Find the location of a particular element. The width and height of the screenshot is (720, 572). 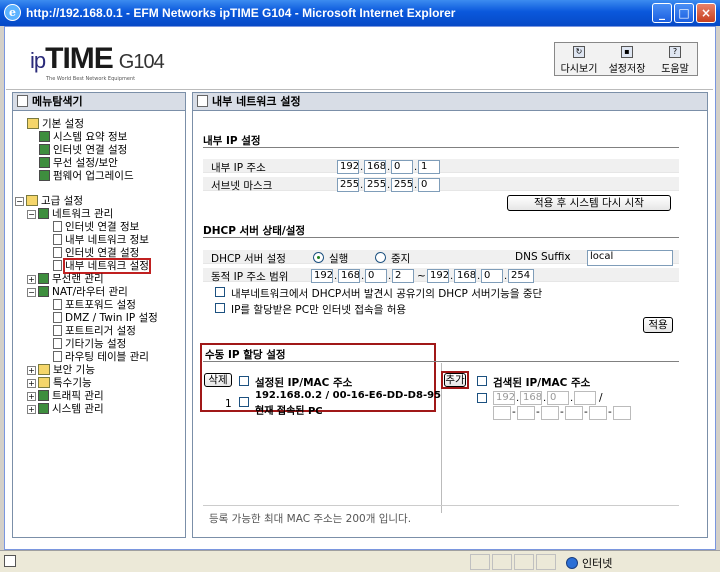

folder-icon is located at coordinates (32, 200).